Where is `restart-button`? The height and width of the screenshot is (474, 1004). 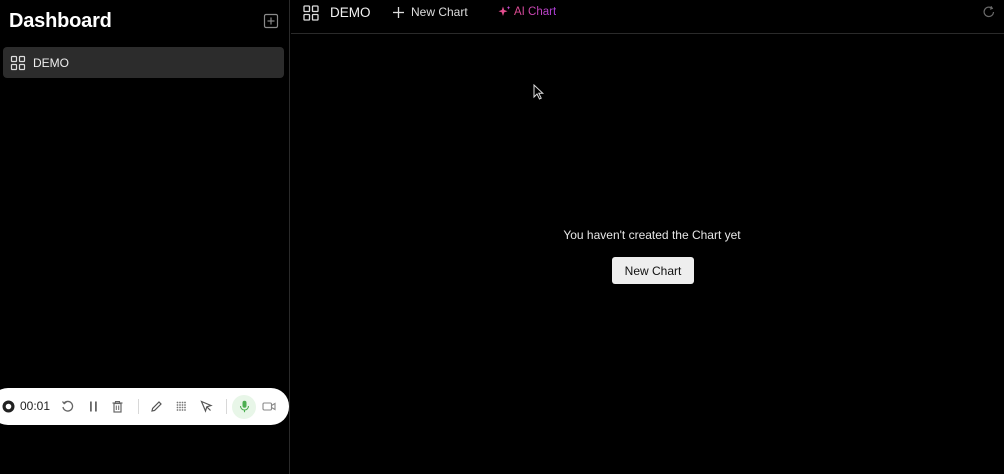
restart-button is located at coordinates (67, 406).